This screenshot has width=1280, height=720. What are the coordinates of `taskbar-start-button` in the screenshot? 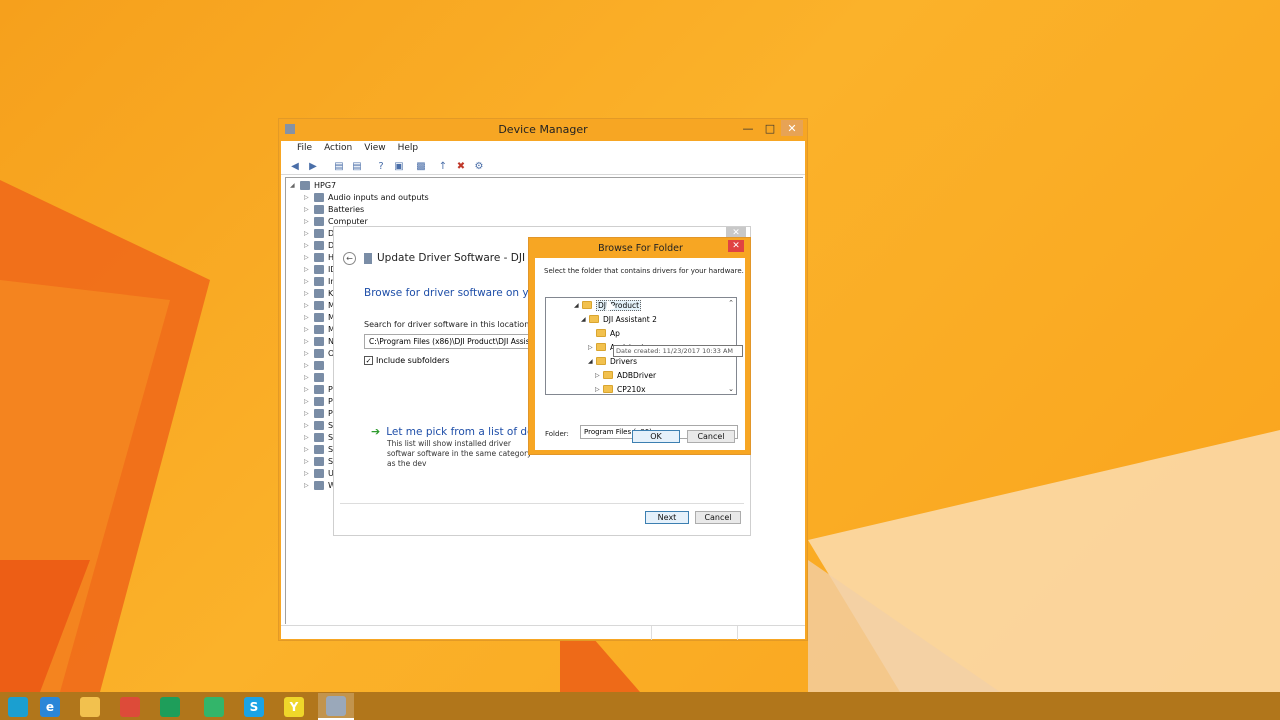 It's located at (18, 706).